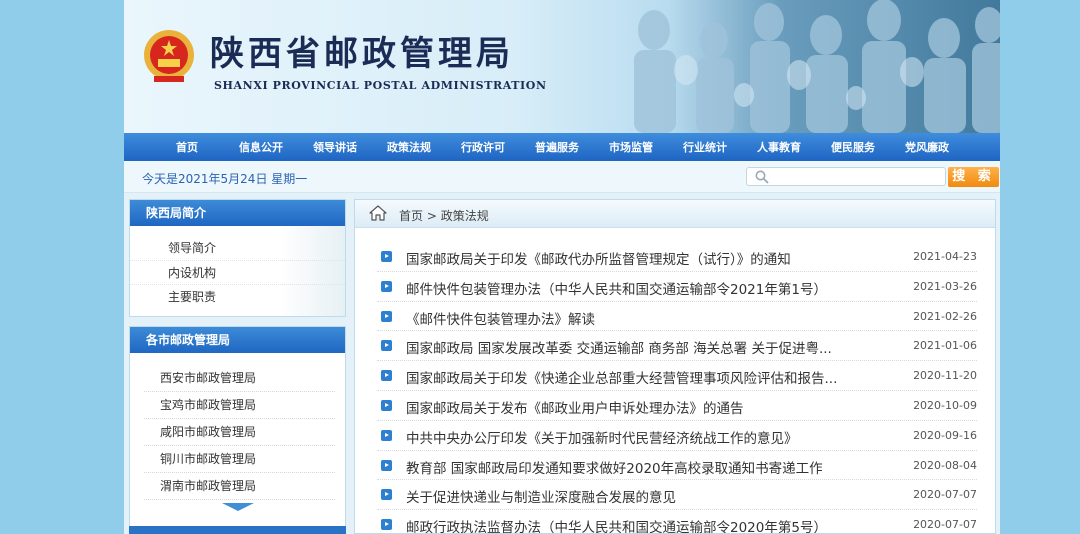 This screenshot has height=534, width=1080. Describe the element at coordinates (631, 318) in the screenshot. I see `article-title-link: 《邮件快件包装管理办法》解读` at that location.